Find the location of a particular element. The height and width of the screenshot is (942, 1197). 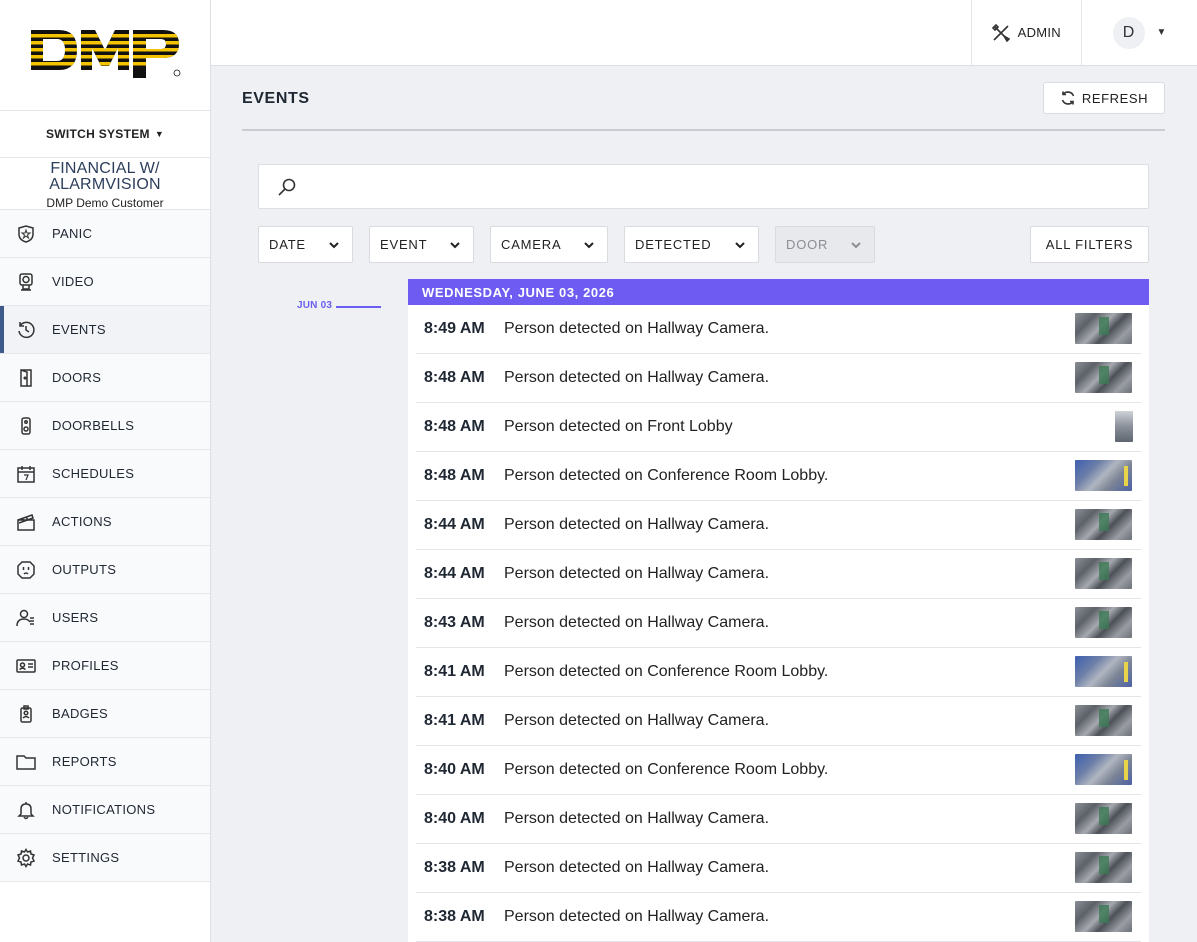

folder-icon is located at coordinates (26, 762).